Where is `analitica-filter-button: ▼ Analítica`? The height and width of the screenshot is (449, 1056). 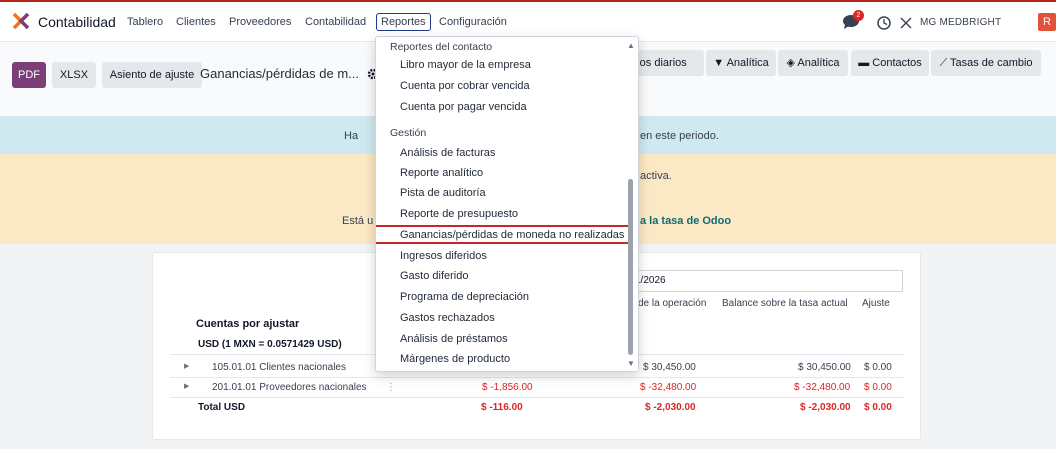 analitica-filter-button: ▼ Analítica is located at coordinates (741, 63).